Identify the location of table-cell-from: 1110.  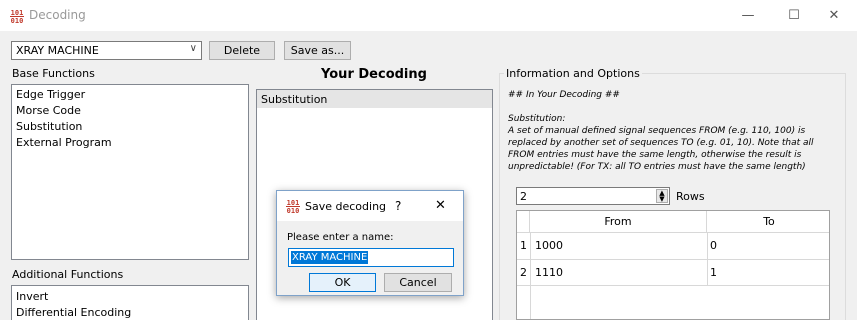
(549, 272).